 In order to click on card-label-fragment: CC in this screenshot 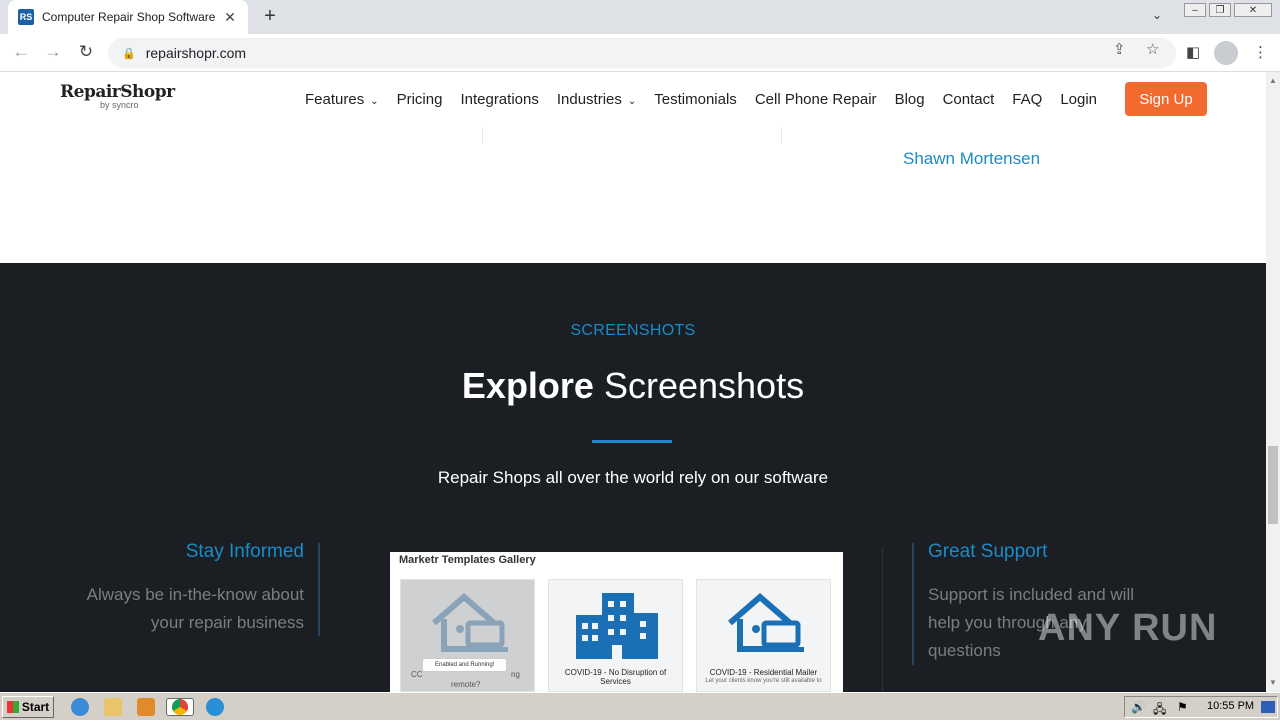, I will do `click(417, 674)`.